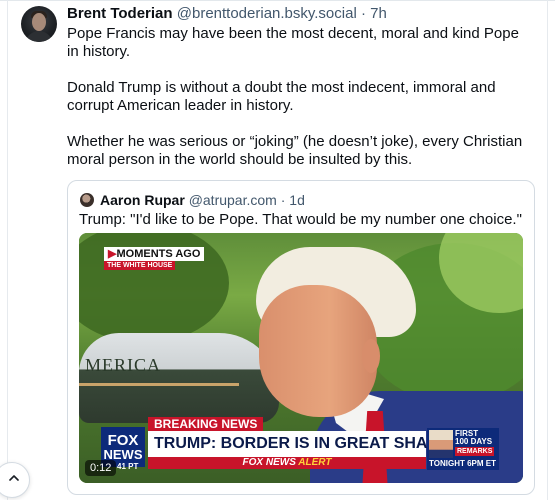 The height and width of the screenshot is (500, 555). Describe the element at coordinates (101, 468) in the screenshot. I see `video-duration-badge: 0:12` at that location.